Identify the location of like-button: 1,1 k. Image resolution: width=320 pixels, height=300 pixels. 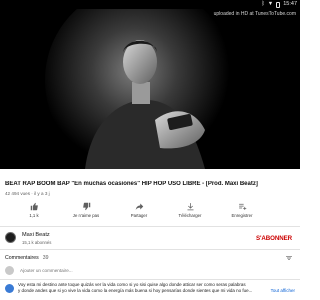
(34, 208).